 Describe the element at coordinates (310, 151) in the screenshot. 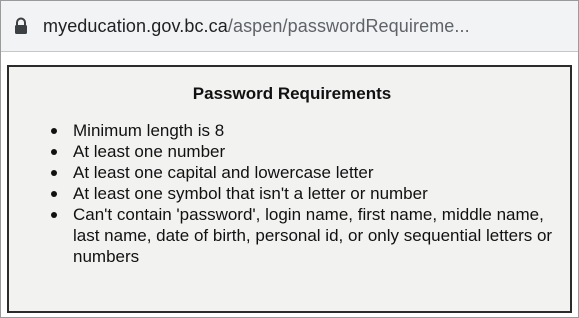

I see `list-item: At least one number` at that location.